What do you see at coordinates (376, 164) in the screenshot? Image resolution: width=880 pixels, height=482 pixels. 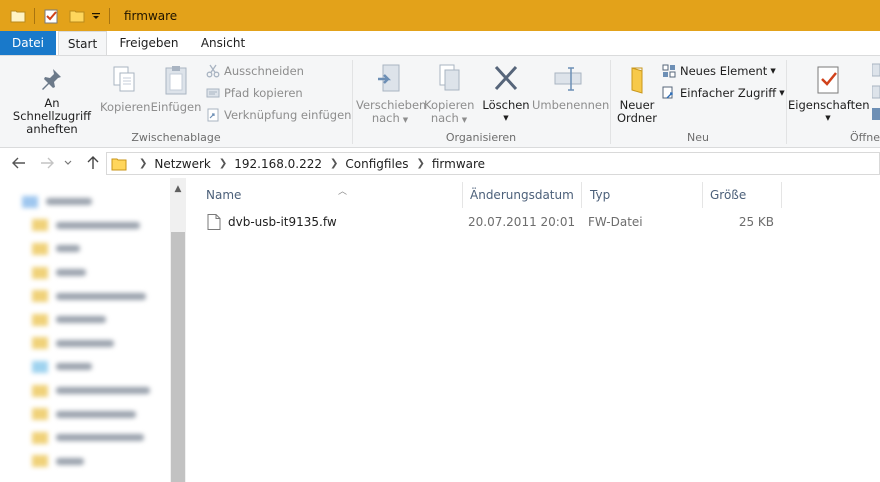 I see `breadcrumb-item: Configfiles` at bounding box center [376, 164].